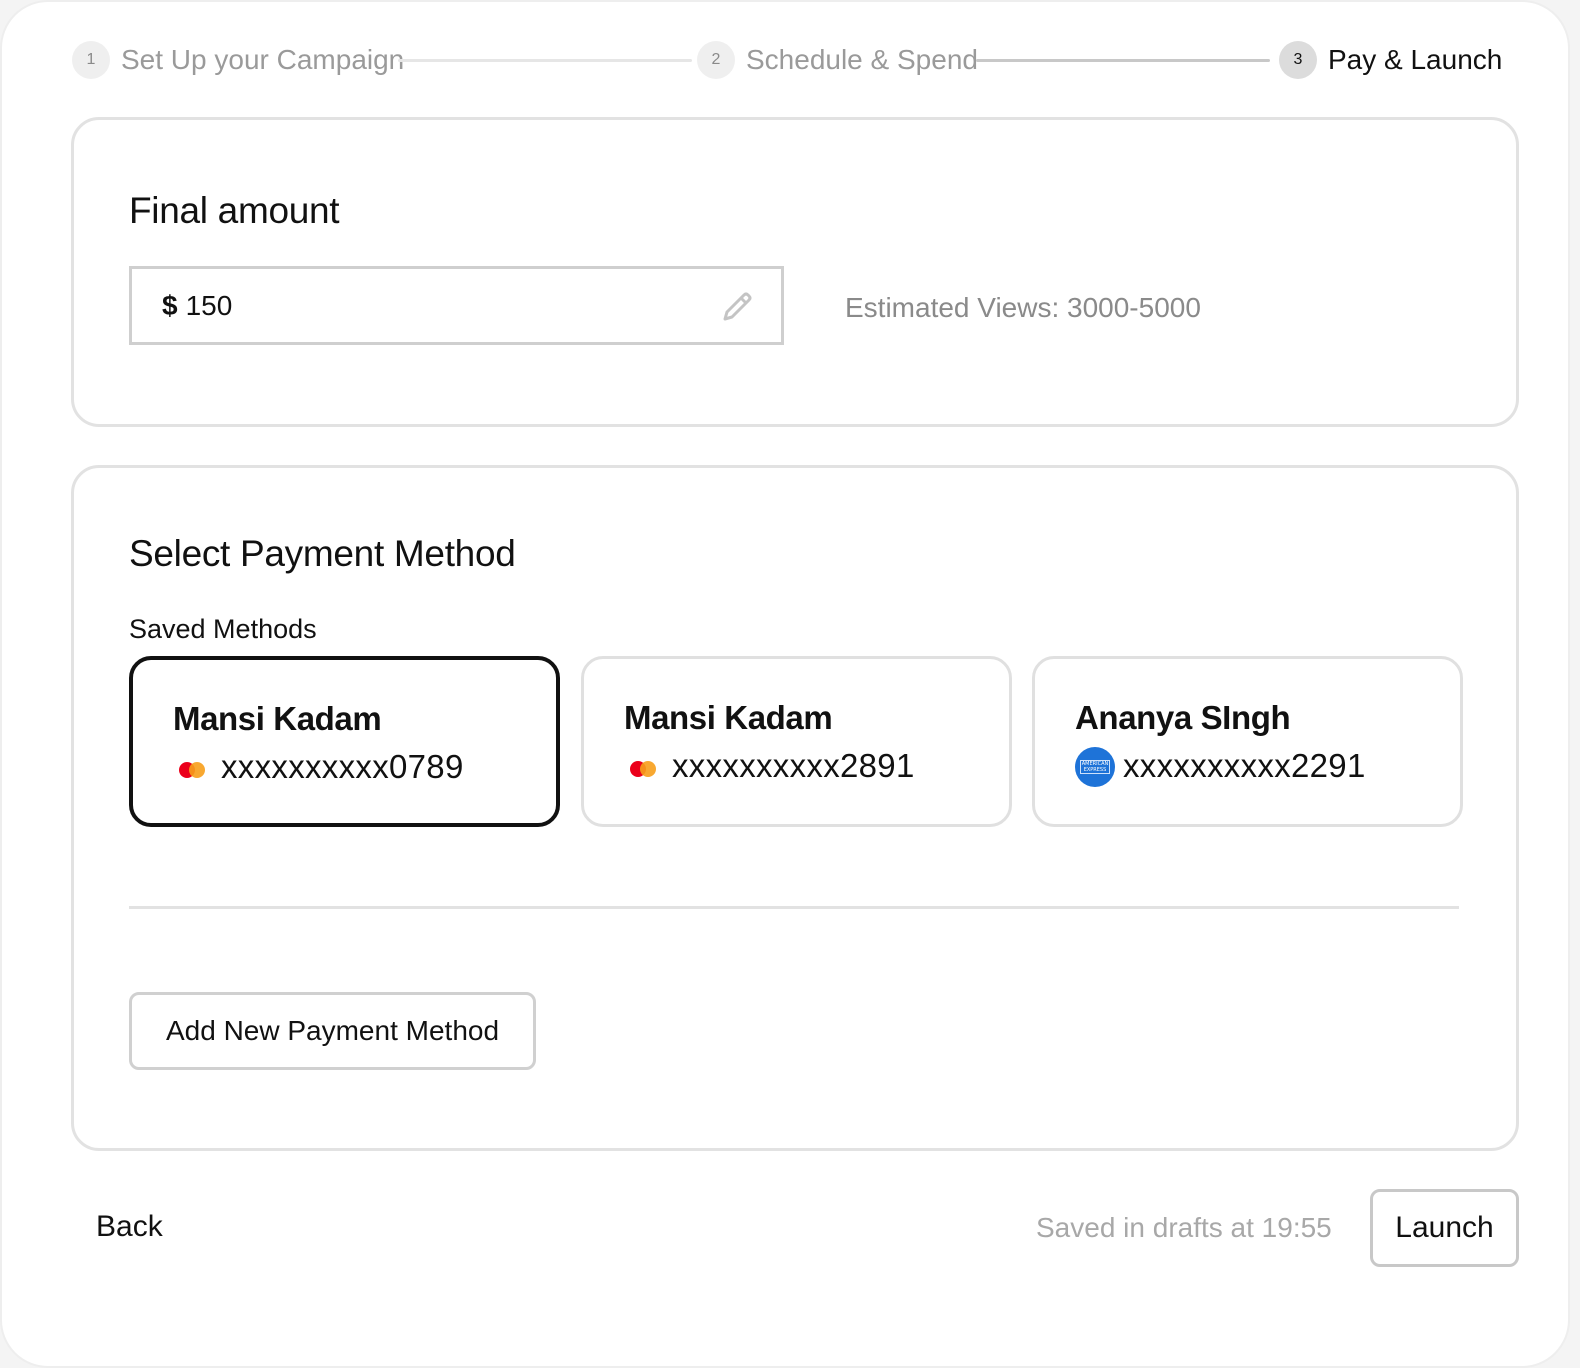 This screenshot has height=1368, width=1580. I want to click on add-payment-method-button: Add New Payment Method, so click(332, 1031).